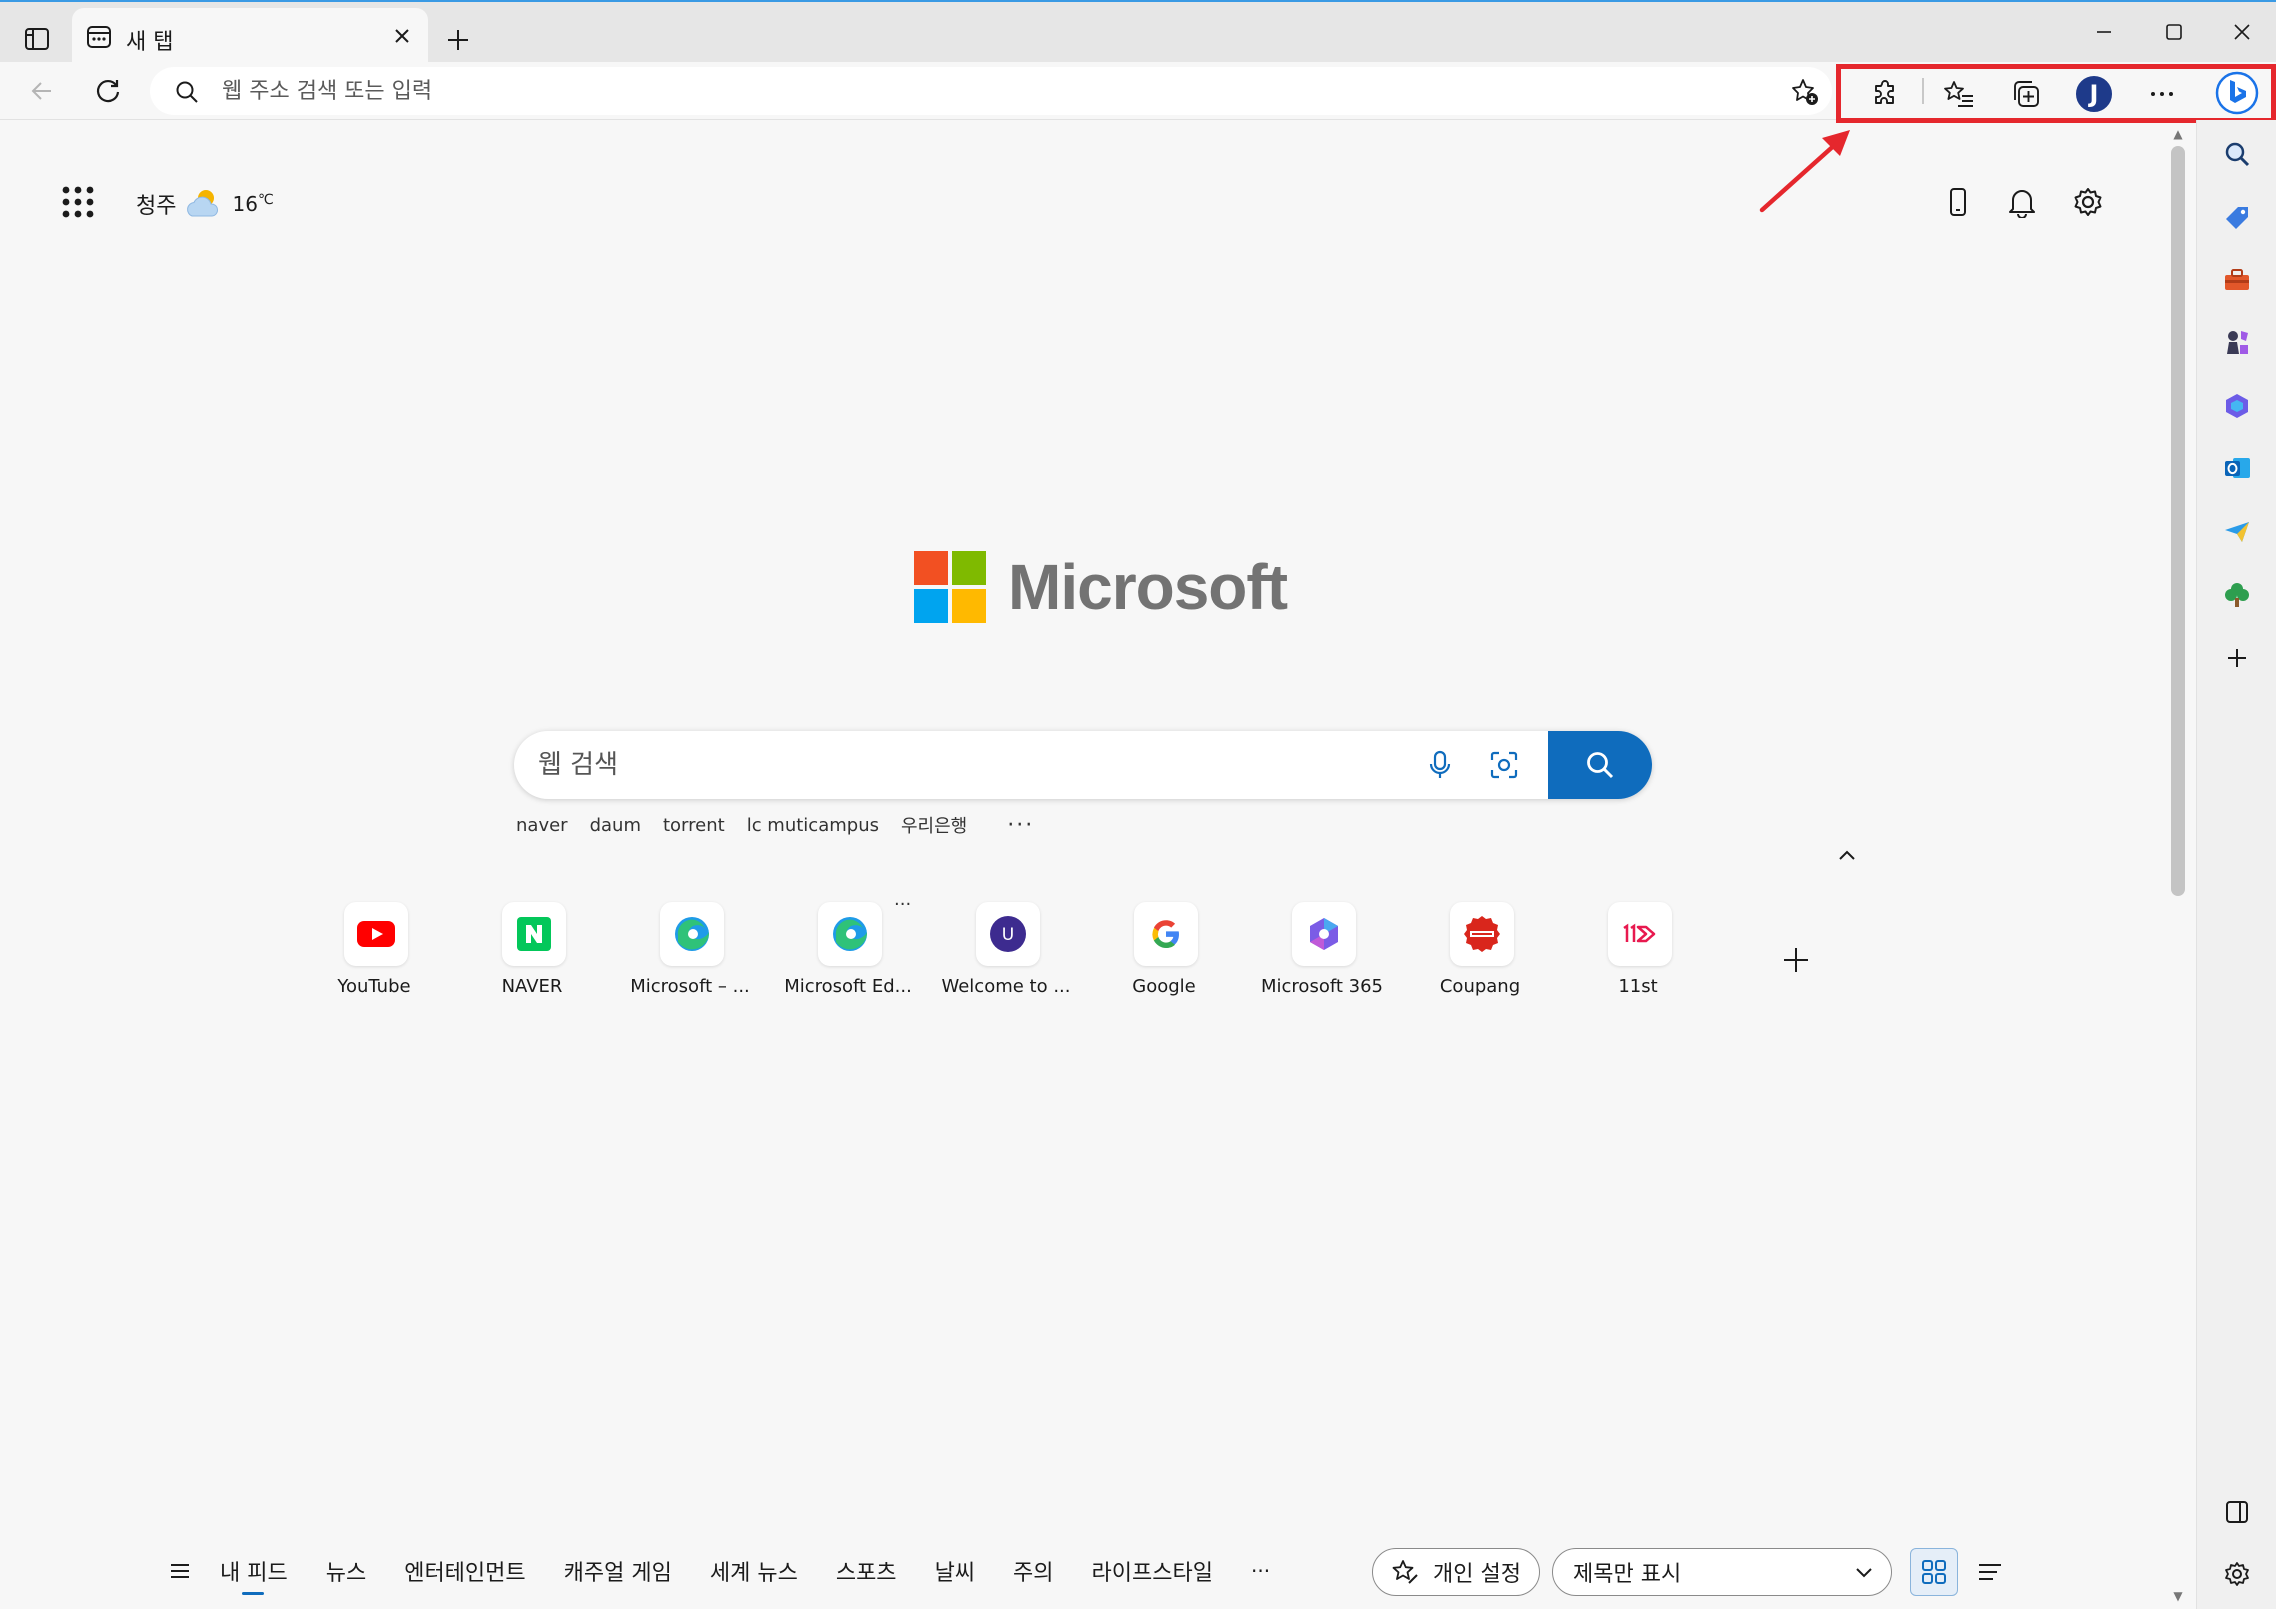  I want to click on personalize-label: 개인 설정, so click(1477, 1574).